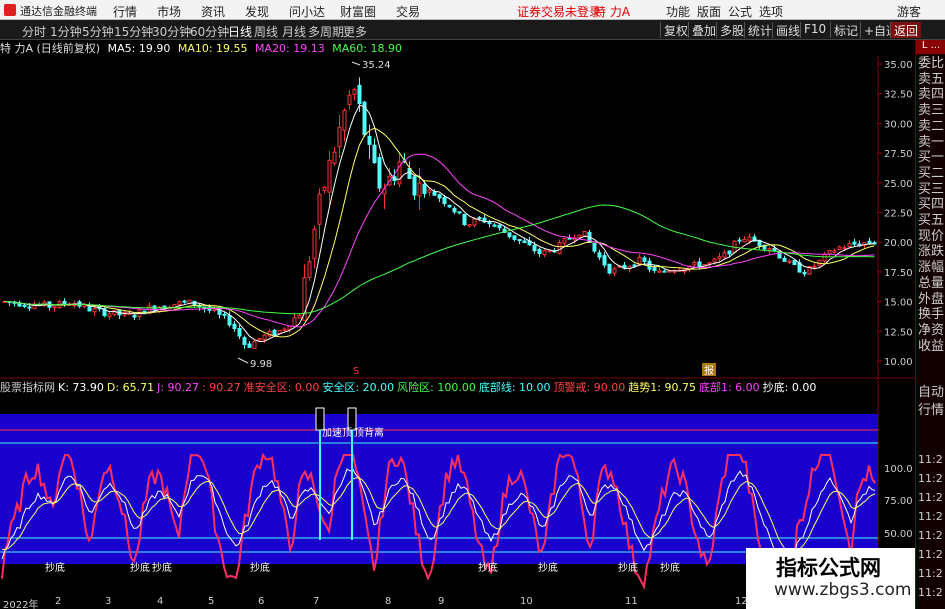  What do you see at coordinates (931, 314) in the screenshot?
I see `side-panel-item: 换手` at bounding box center [931, 314].